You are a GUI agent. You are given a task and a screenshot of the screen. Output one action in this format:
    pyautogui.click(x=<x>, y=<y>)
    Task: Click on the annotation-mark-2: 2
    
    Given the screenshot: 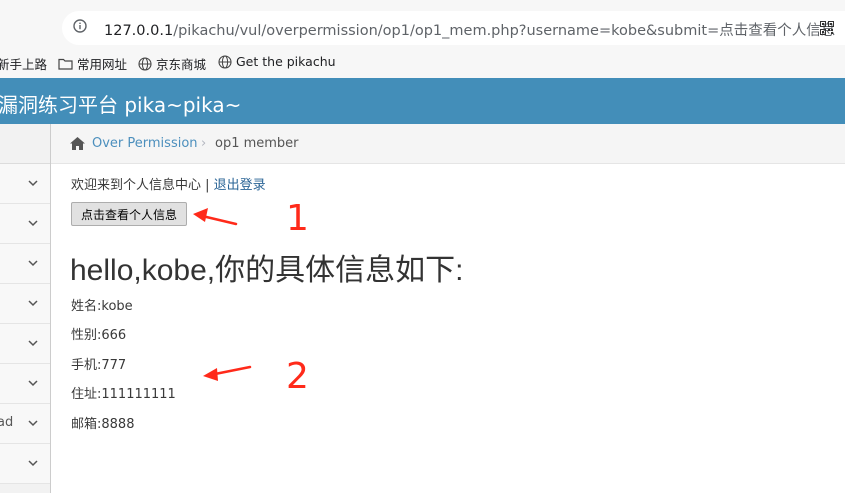 What is the action you would take?
    pyautogui.click(x=297, y=376)
    